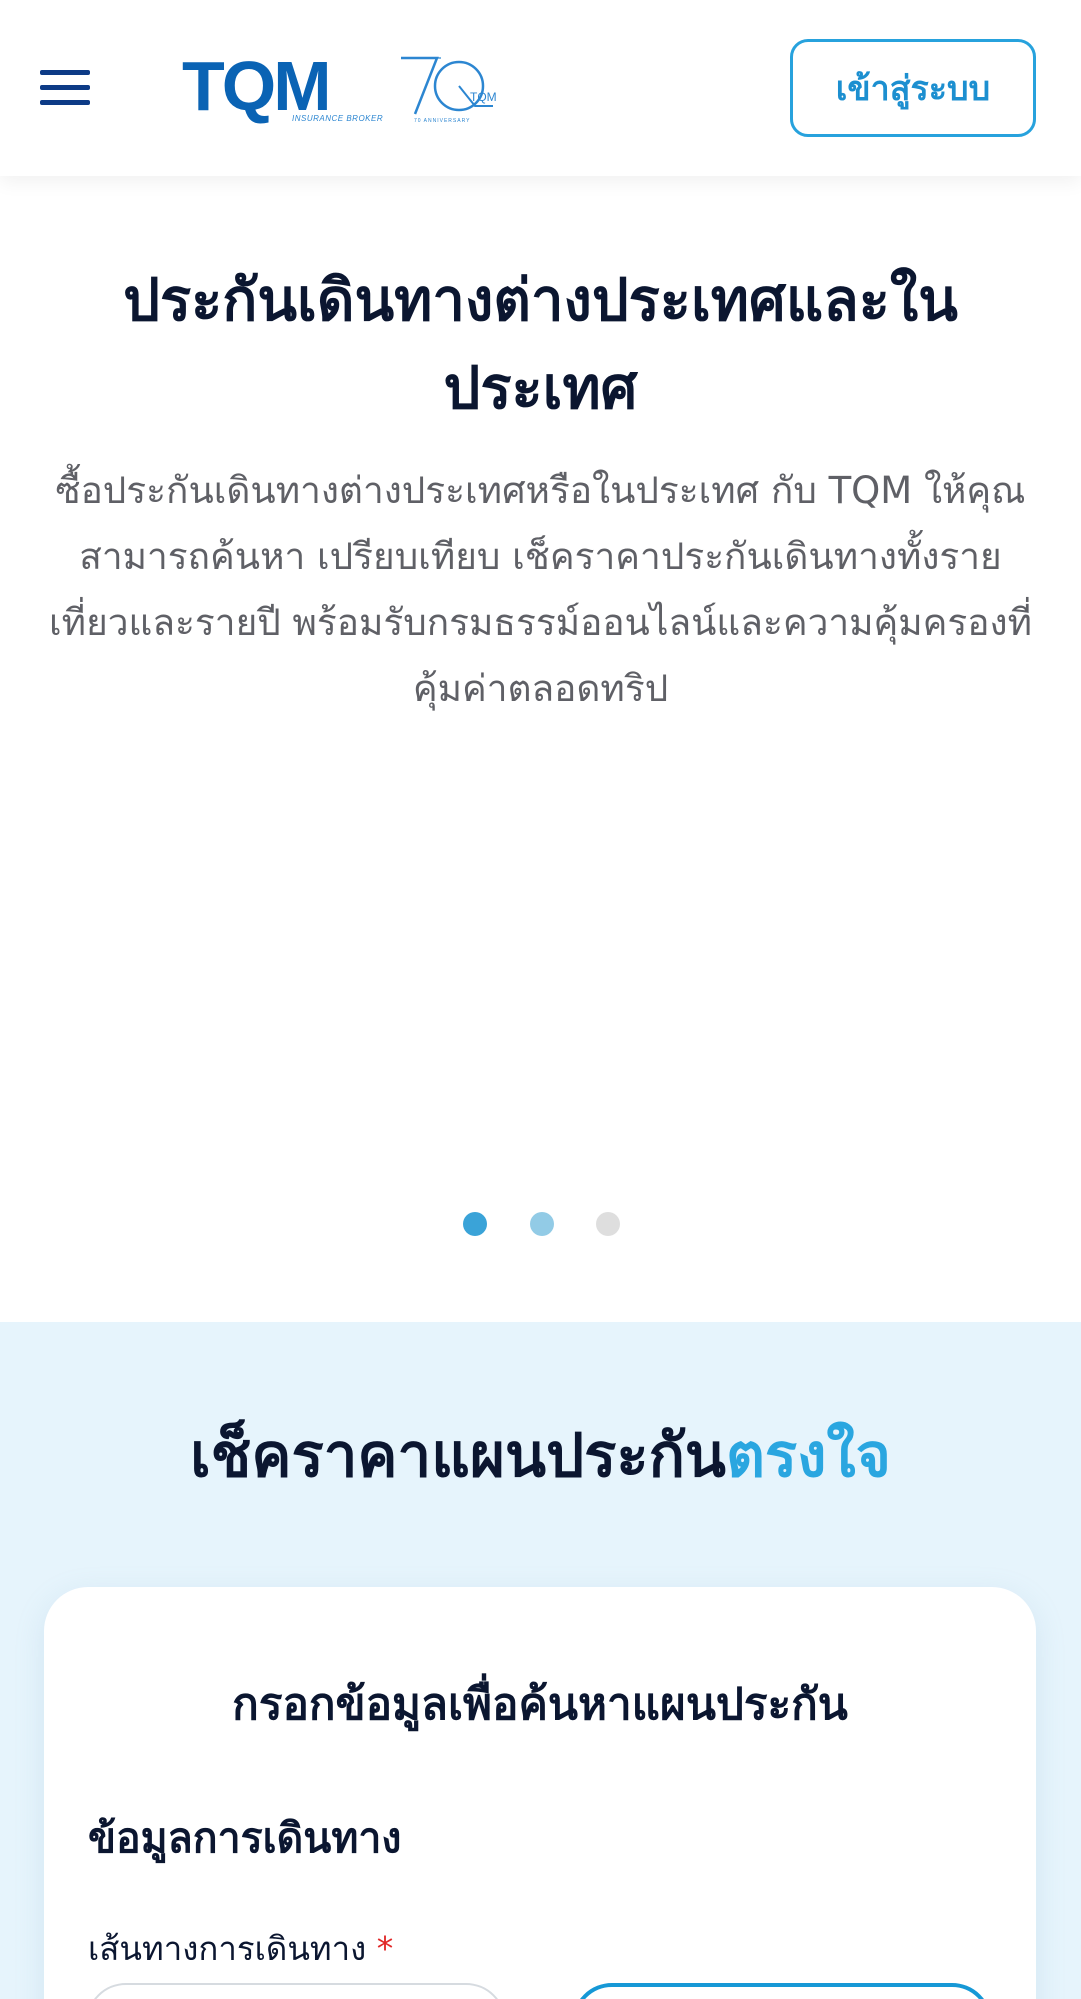 The height and width of the screenshot is (1999, 1081). I want to click on required-mark: *, so click(385, 1948).